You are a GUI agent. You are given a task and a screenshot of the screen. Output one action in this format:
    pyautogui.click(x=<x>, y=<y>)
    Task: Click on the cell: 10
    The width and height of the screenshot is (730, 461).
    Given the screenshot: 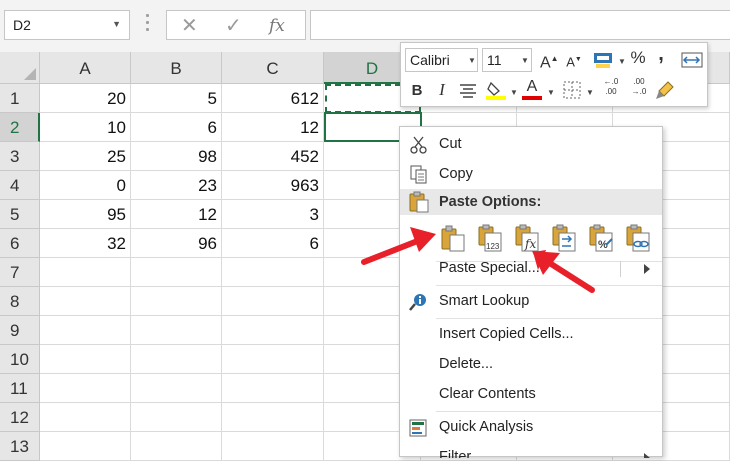 What is the action you would take?
    pyautogui.click(x=85, y=127)
    